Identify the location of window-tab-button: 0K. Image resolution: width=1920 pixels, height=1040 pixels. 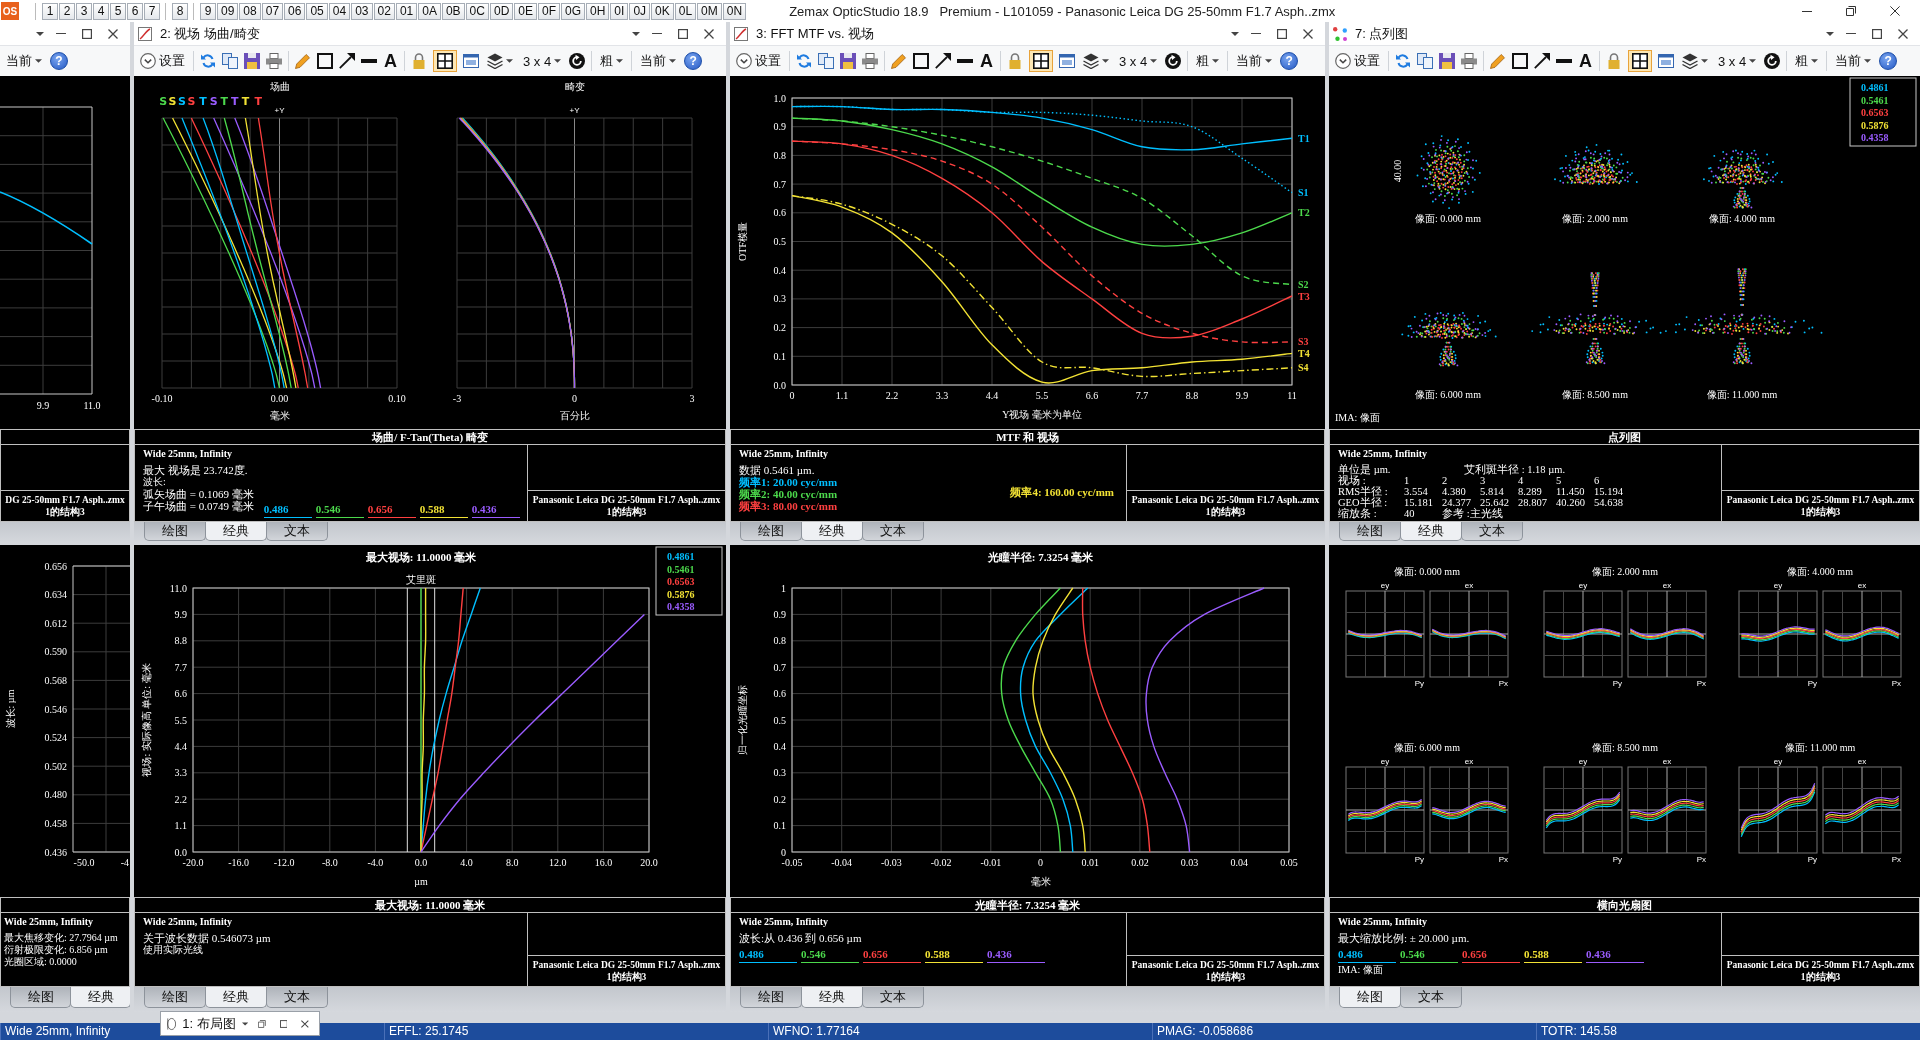
(662, 11).